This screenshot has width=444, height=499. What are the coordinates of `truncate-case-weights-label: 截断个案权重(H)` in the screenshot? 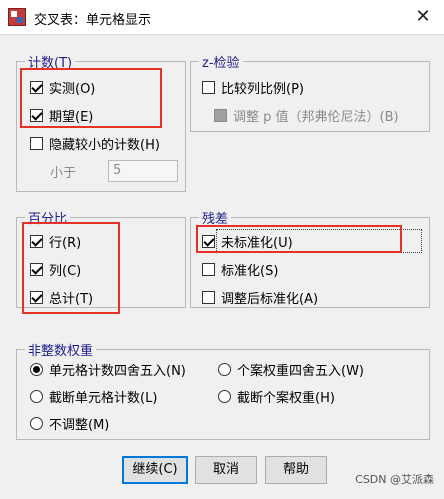 It's located at (286, 398).